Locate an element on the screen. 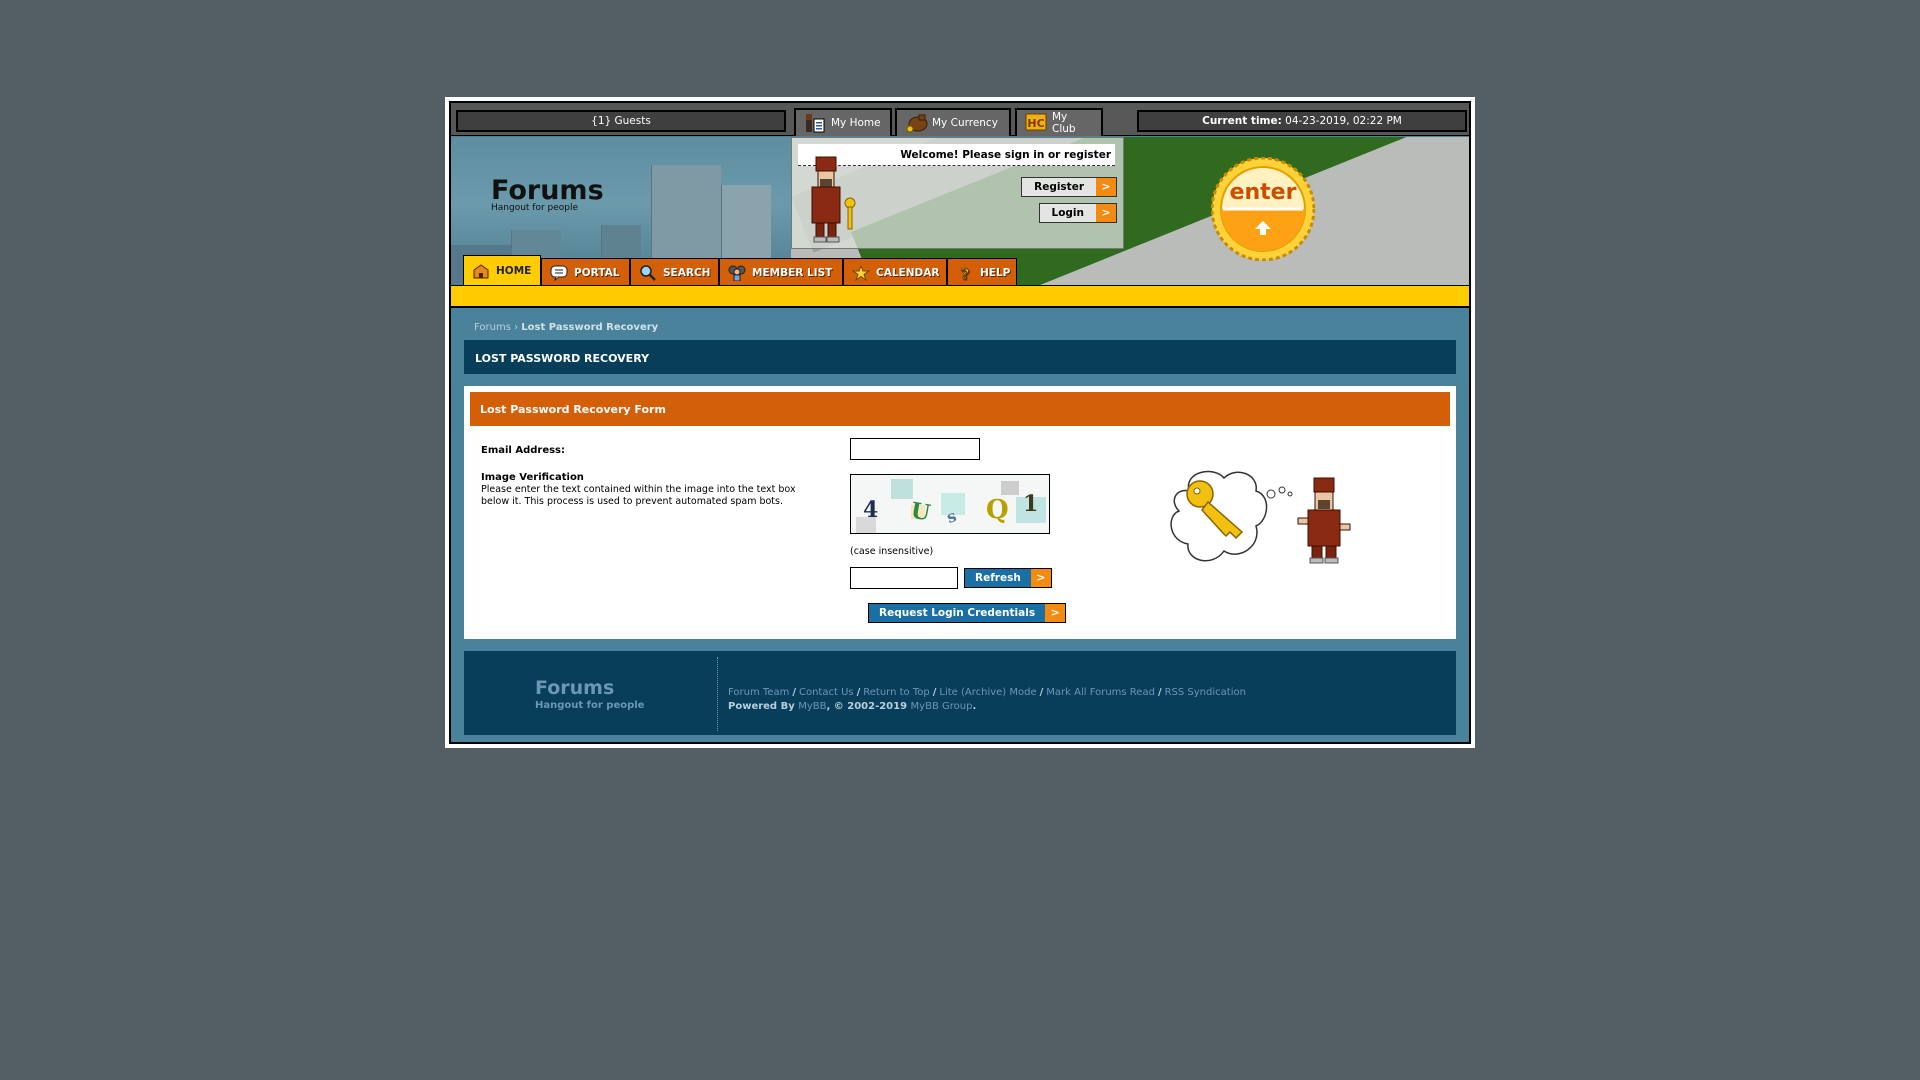  site-subtitle: Hangout for people is located at coordinates (535, 208).